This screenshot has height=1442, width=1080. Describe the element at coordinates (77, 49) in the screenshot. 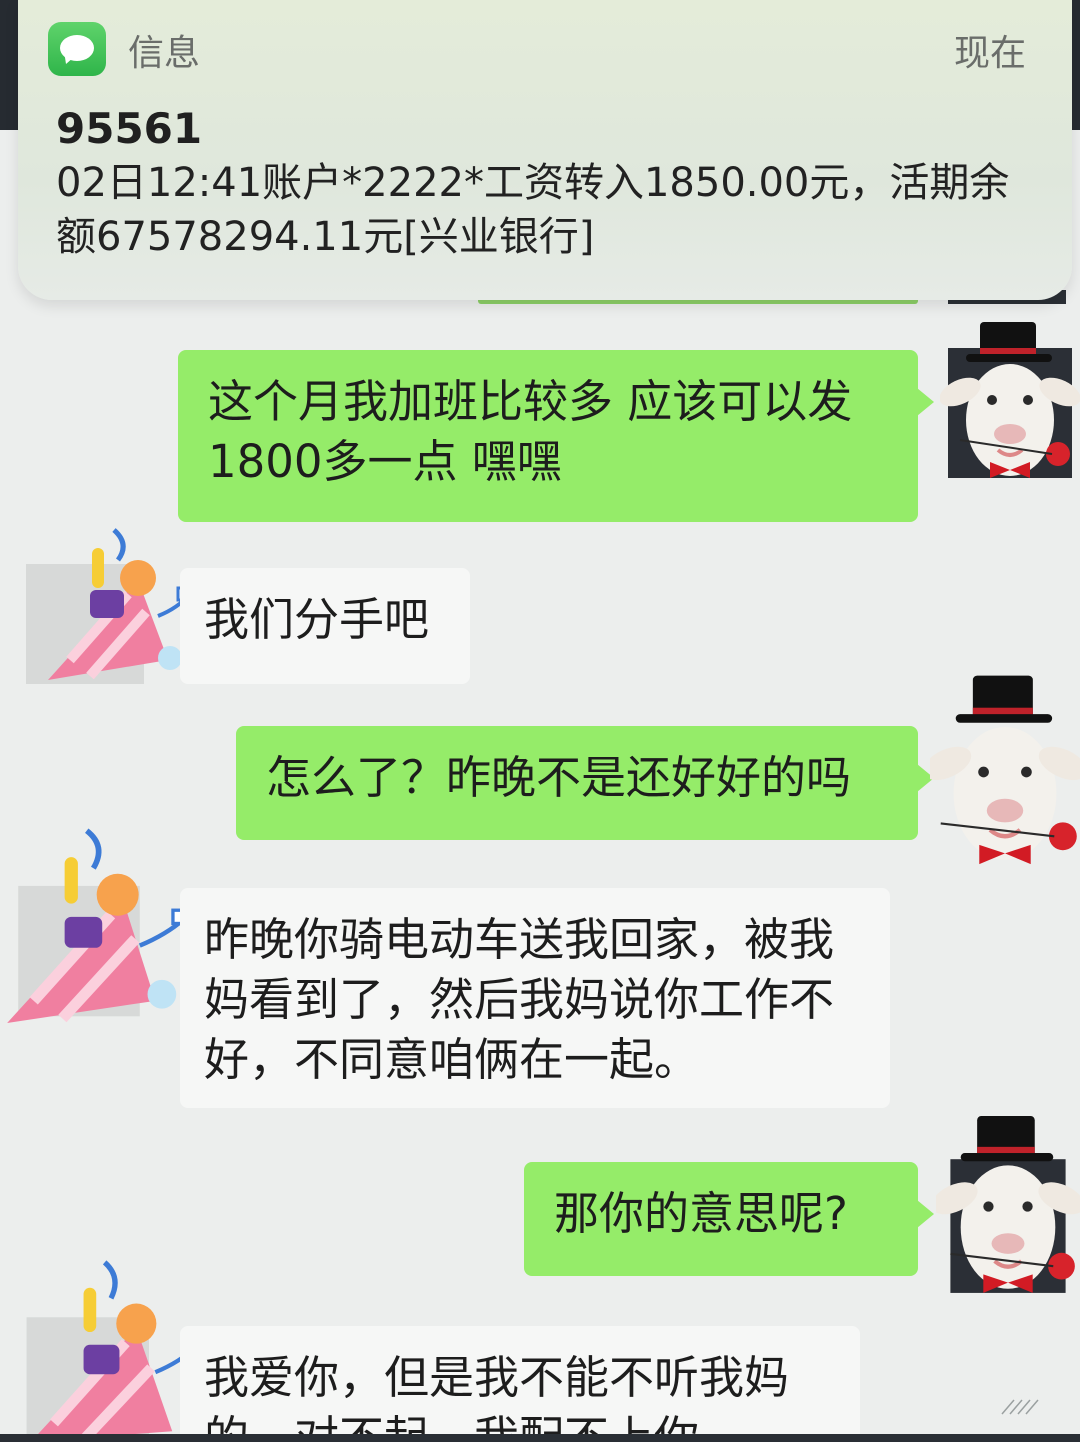

I see `messages-app-icon` at that location.